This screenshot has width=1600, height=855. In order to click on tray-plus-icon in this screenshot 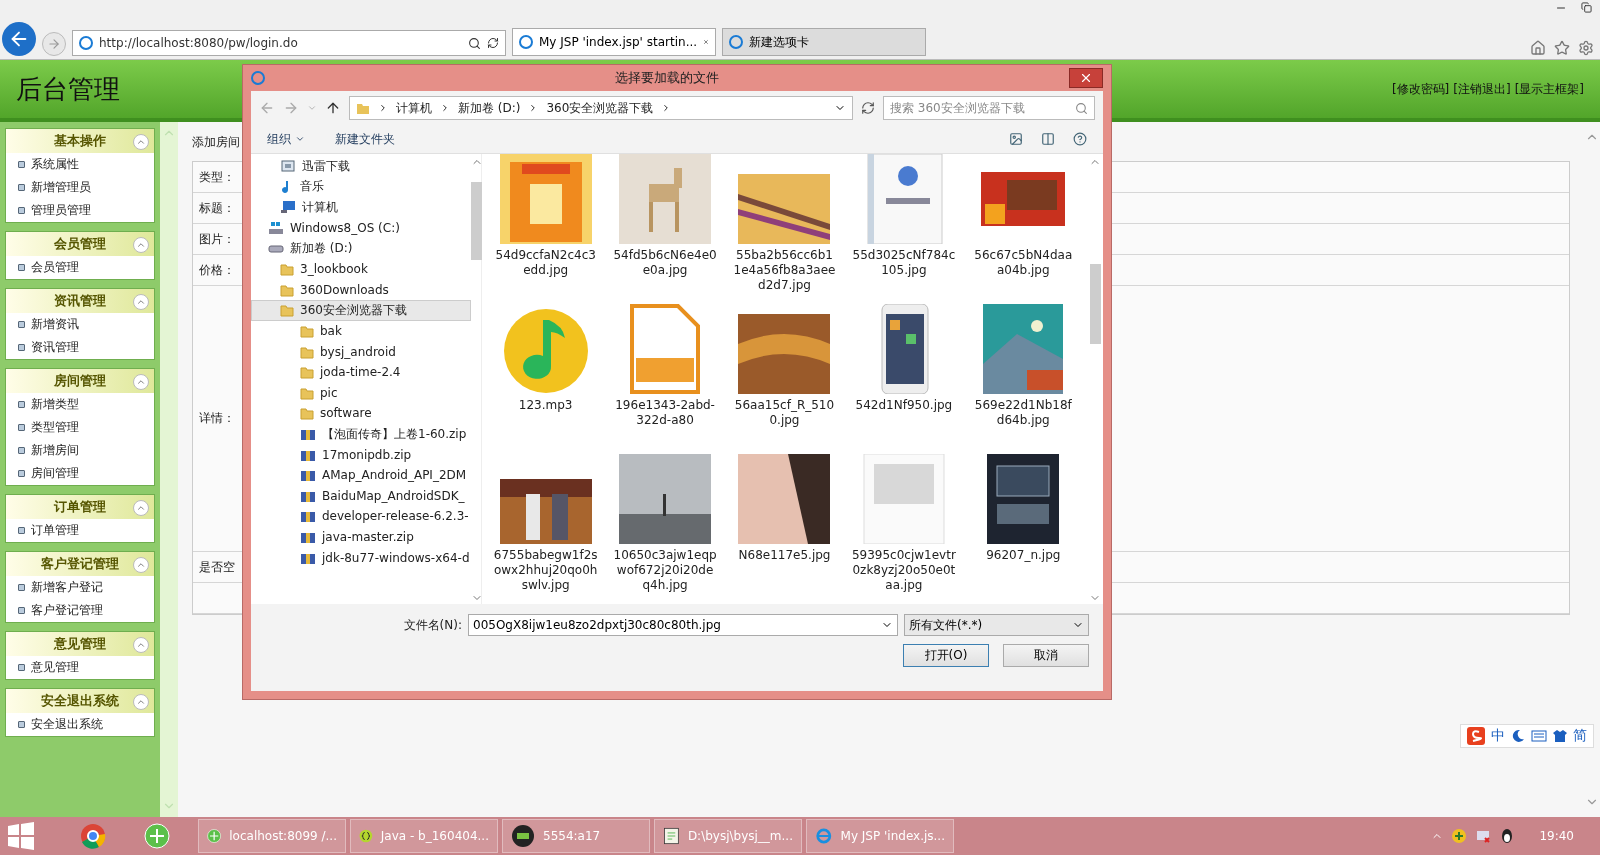, I will do `click(1459, 836)`.